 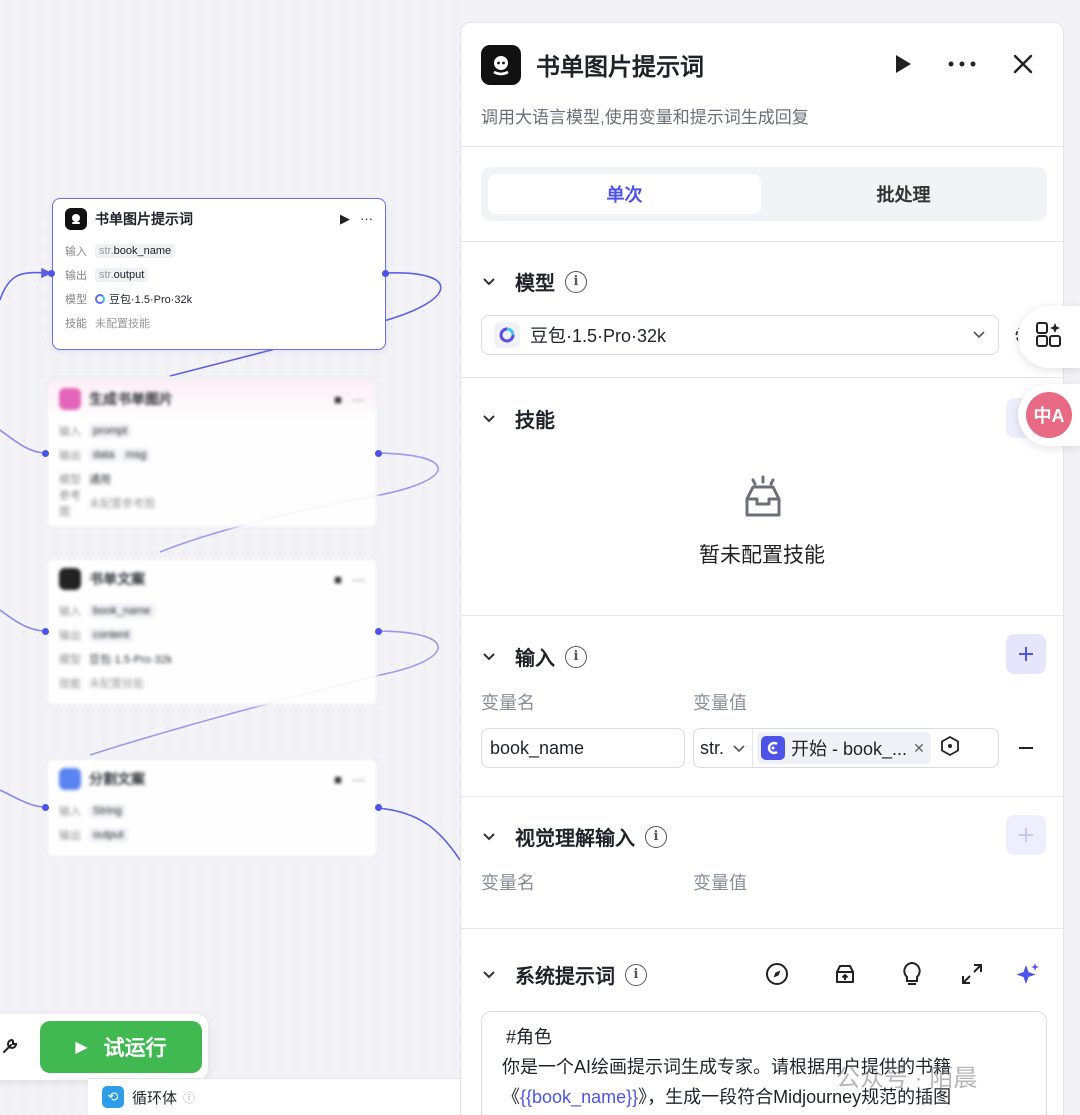 I want to click on compass-icon, so click(x=777, y=974).